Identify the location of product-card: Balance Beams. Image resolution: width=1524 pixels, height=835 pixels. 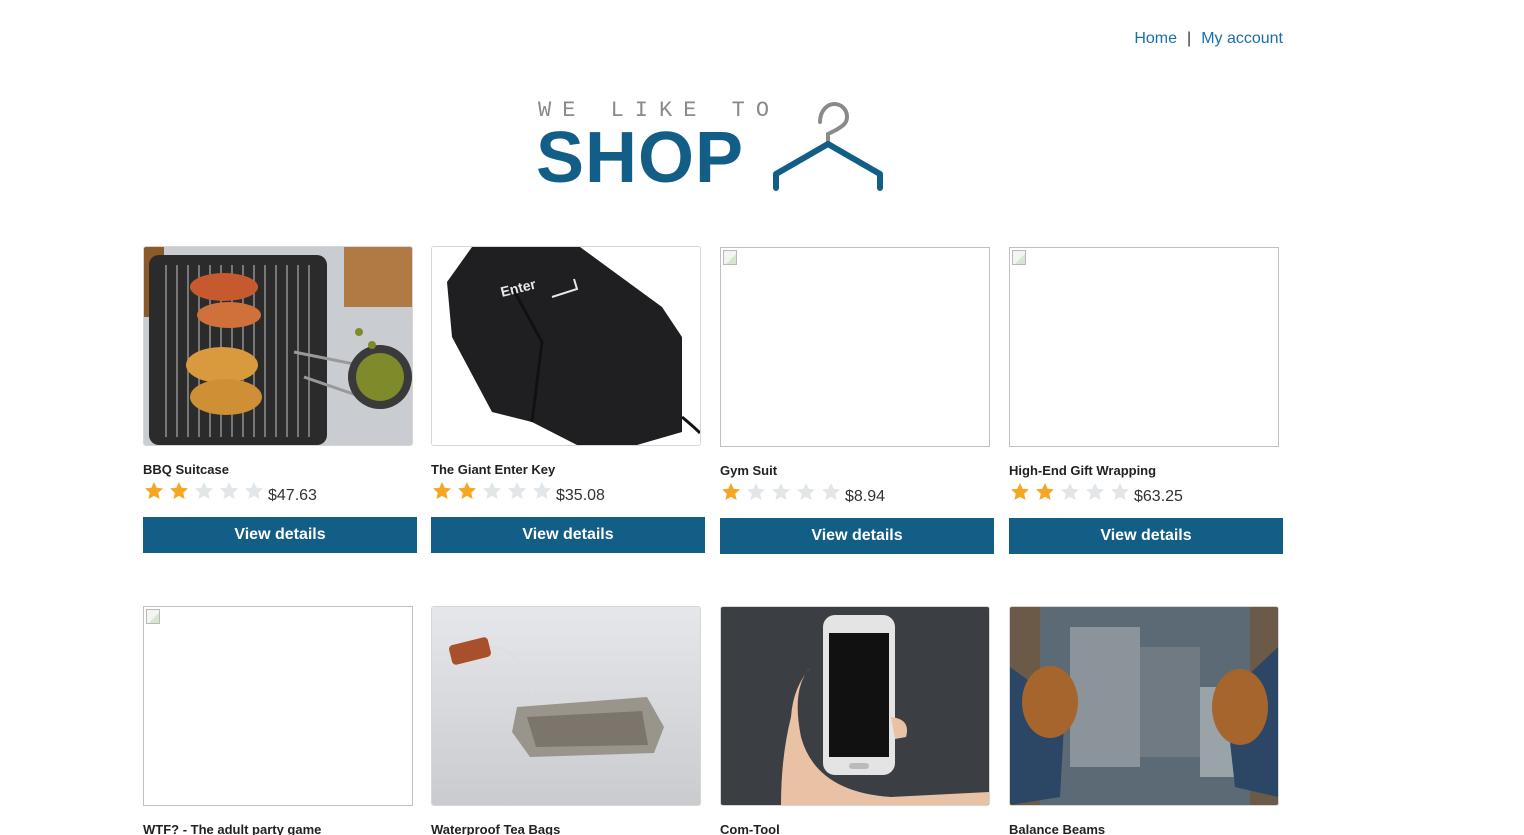
(1146, 720).